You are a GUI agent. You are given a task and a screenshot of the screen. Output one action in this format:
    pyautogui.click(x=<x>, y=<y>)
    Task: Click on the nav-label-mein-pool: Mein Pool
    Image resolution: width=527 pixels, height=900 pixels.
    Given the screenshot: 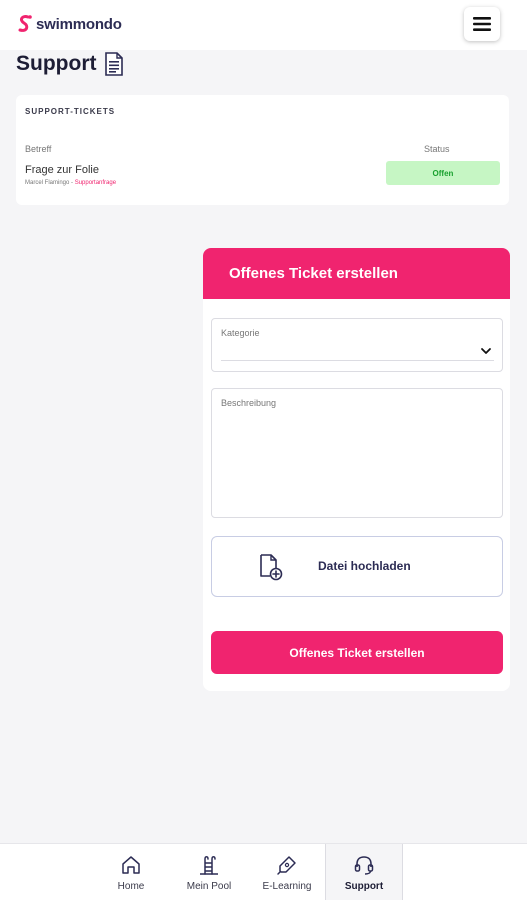 What is the action you would take?
    pyautogui.click(x=209, y=886)
    